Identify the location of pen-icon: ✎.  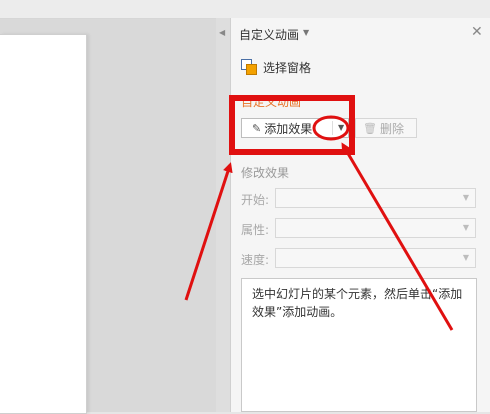
(257, 128).